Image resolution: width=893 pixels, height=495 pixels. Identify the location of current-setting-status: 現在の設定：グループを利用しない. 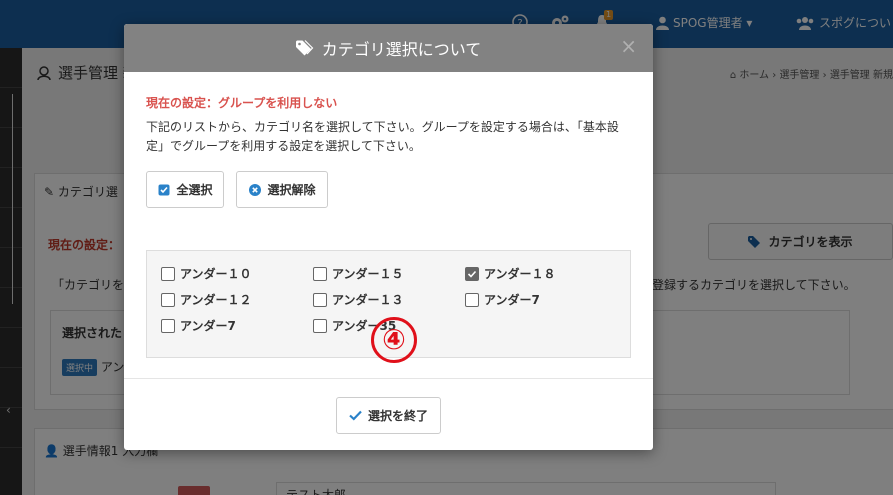
(242, 103).